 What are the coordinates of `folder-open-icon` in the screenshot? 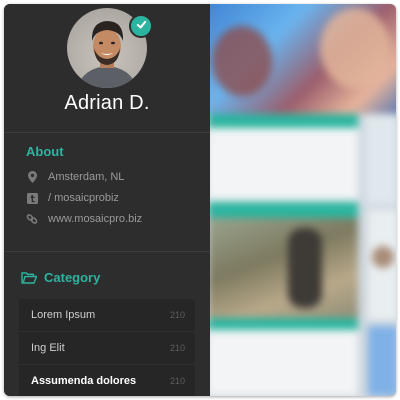 It's located at (29, 277).